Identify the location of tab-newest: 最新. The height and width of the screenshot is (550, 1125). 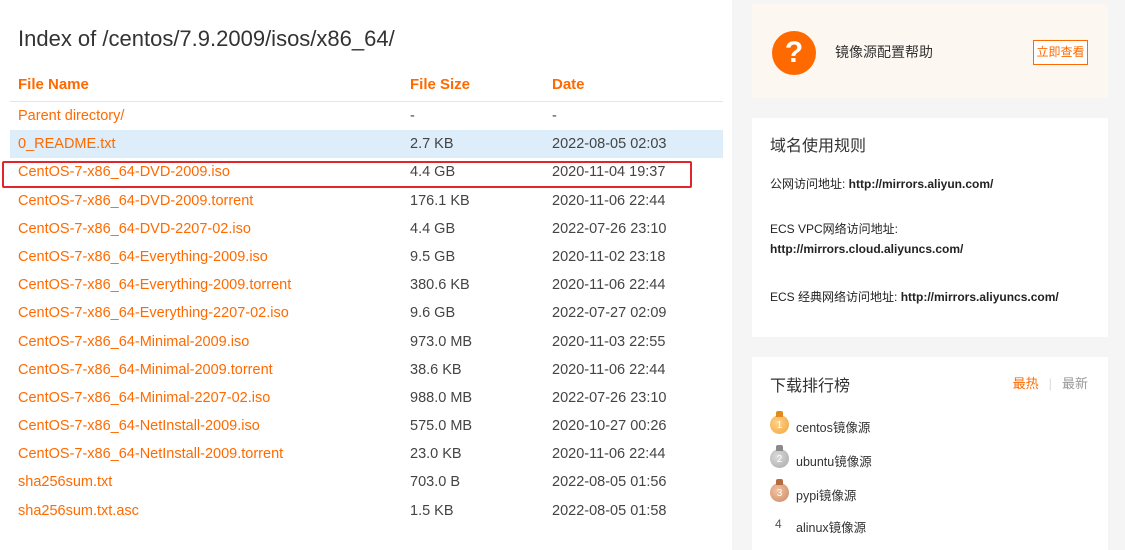
(1075, 383).